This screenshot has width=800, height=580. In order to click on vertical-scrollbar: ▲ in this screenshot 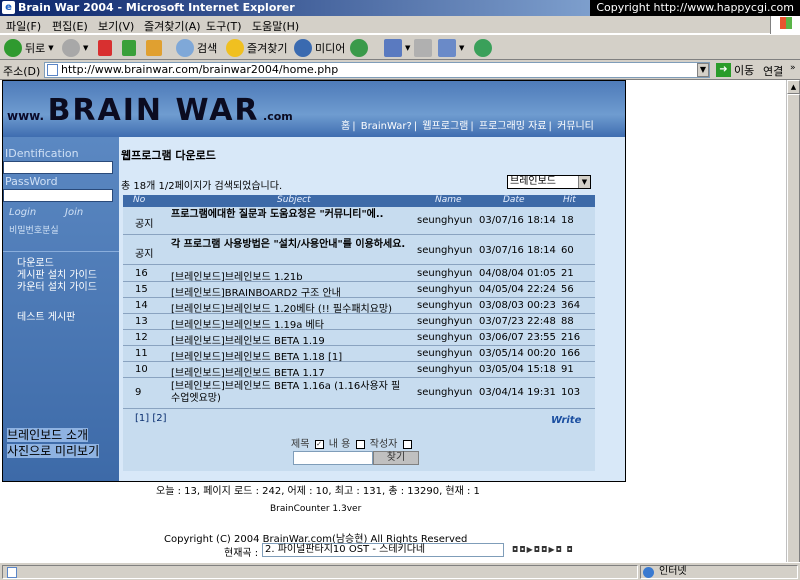, I will do `click(793, 322)`.